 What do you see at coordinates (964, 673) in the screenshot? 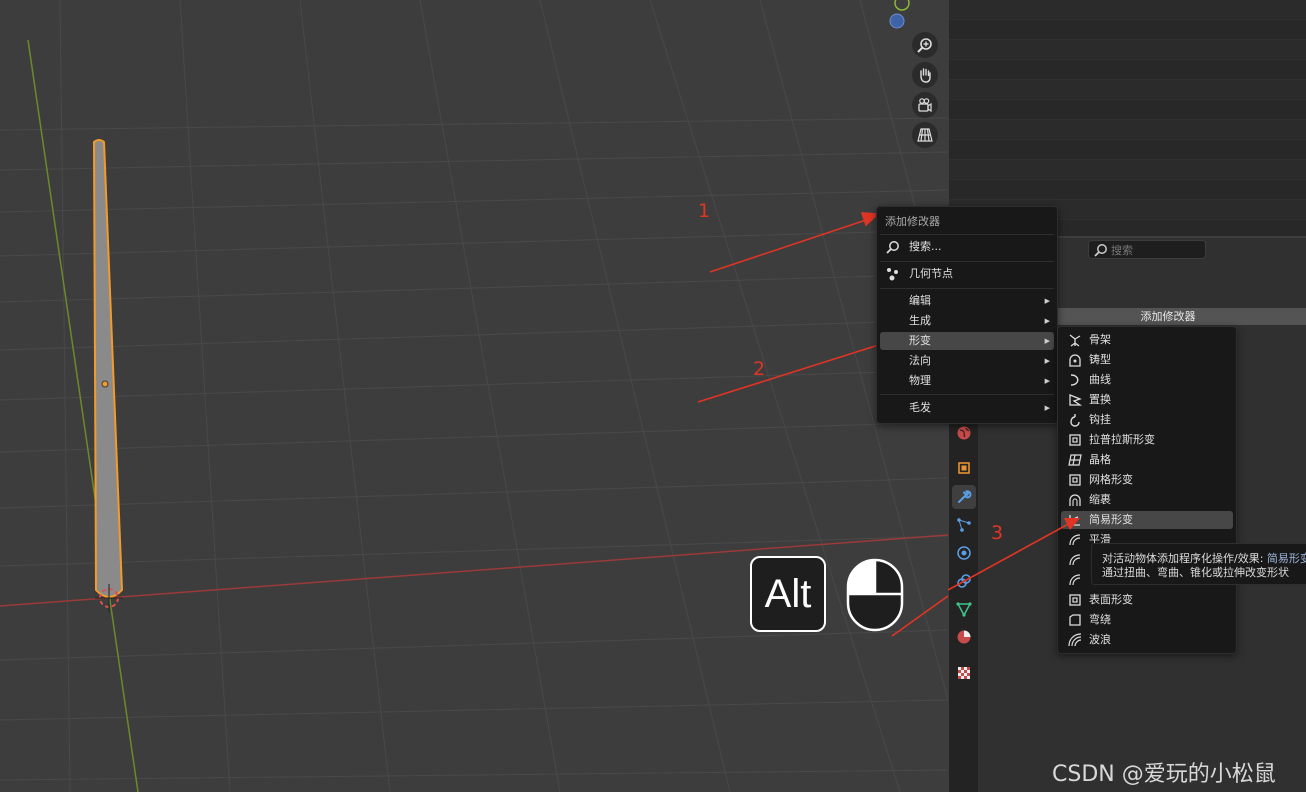
I see `texture-tab-icon` at bounding box center [964, 673].